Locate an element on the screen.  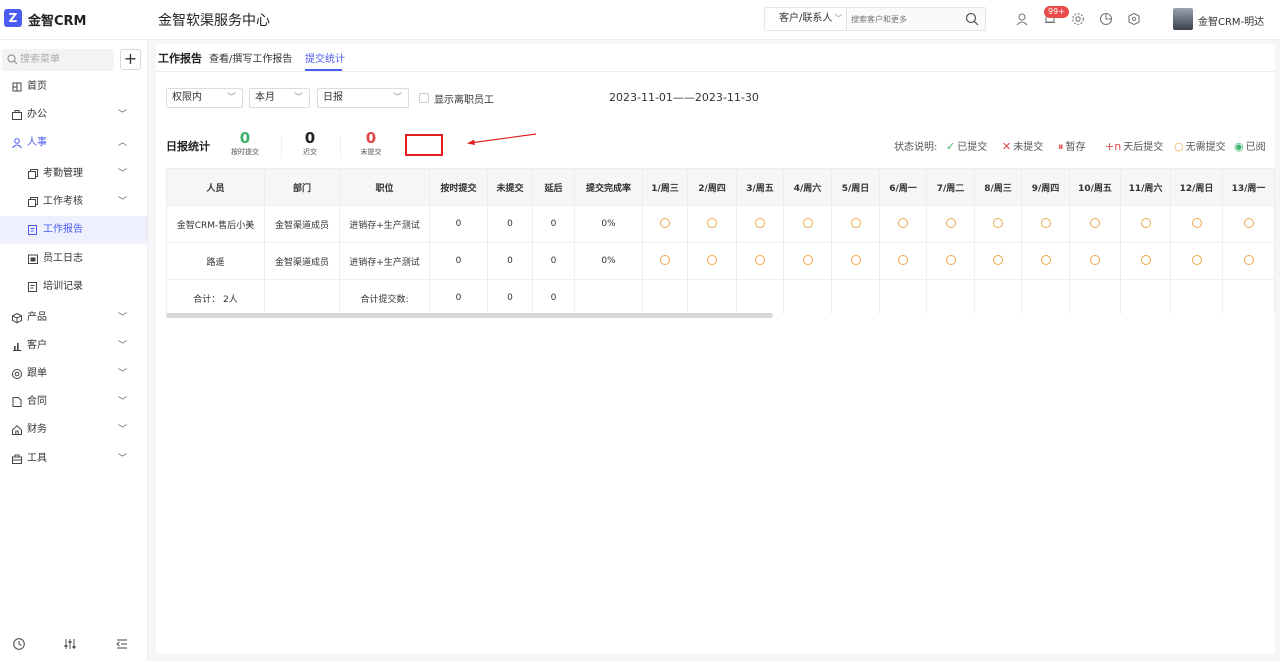
collapse-menu-icon is located at coordinates (122, 644).